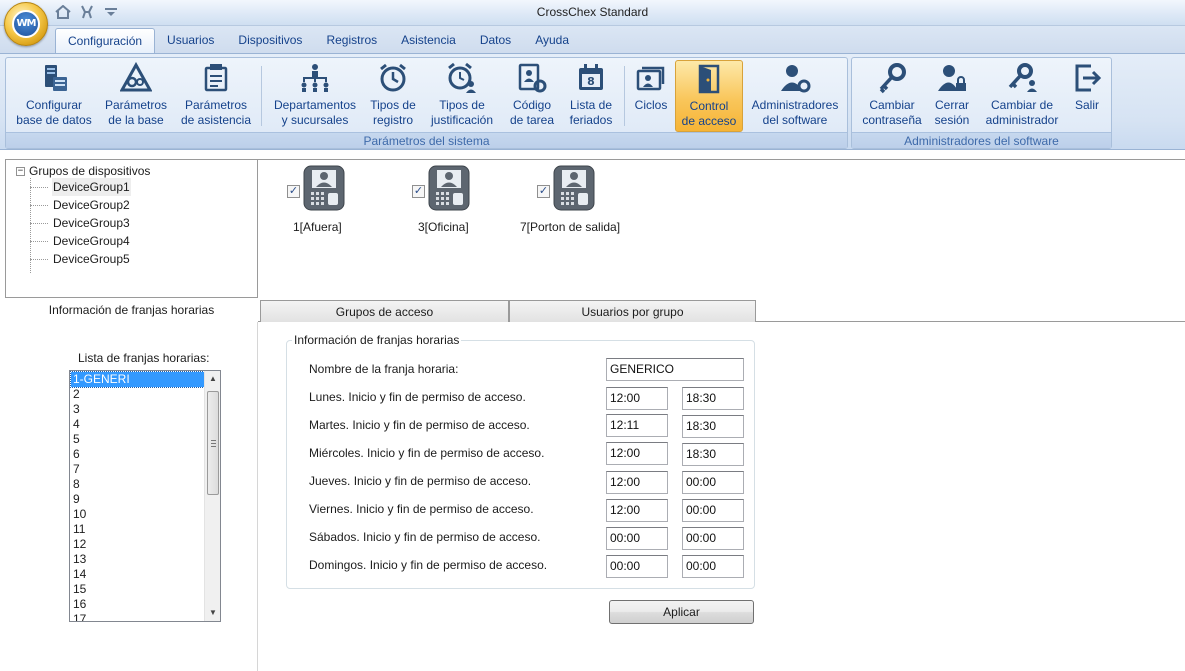 This screenshot has width=1185, height=671. Describe the element at coordinates (342, 200) in the screenshot. I see `device-item: ✓ 1[Afuera]` at that location.